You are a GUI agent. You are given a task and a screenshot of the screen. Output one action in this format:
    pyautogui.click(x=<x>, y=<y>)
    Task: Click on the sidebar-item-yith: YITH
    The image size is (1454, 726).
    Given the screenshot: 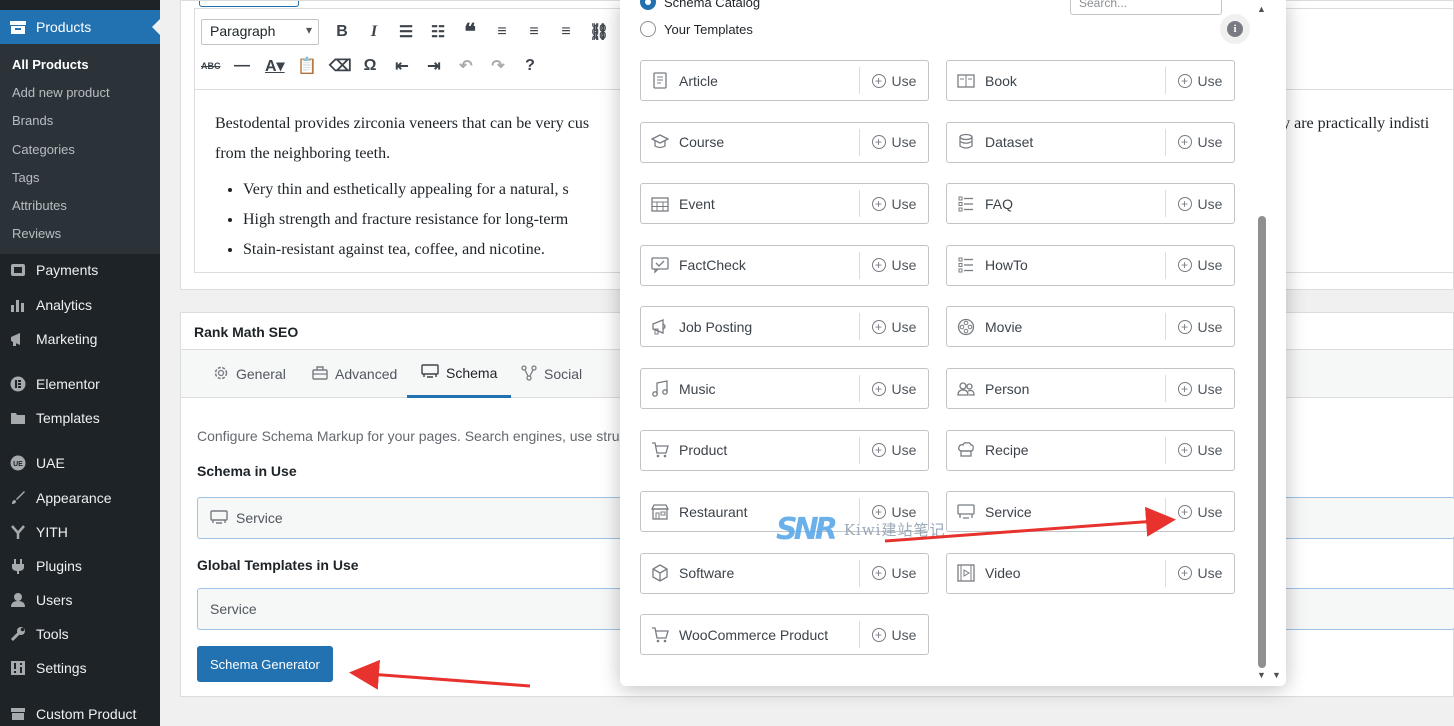 What is the action you would take?
    pyautogui.click(x=80, y=532)
    